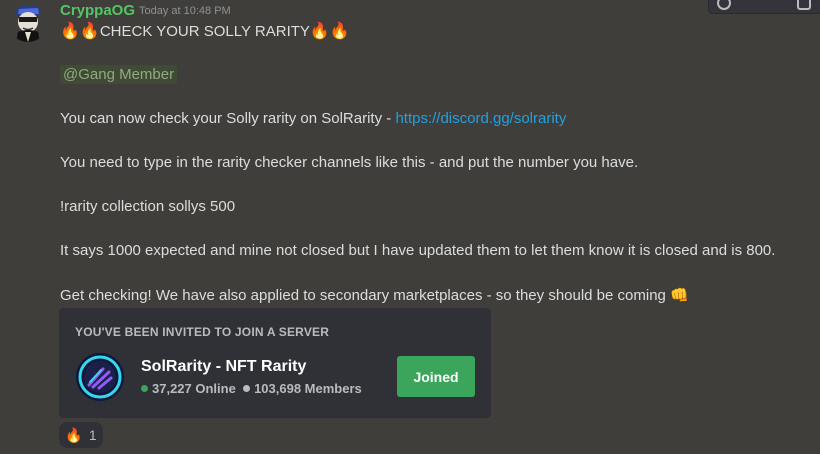  What do you see at coordinates (679, 295) in the screenshot?
I see `fist-emoji: 👊` at bounding box center [679, 295].